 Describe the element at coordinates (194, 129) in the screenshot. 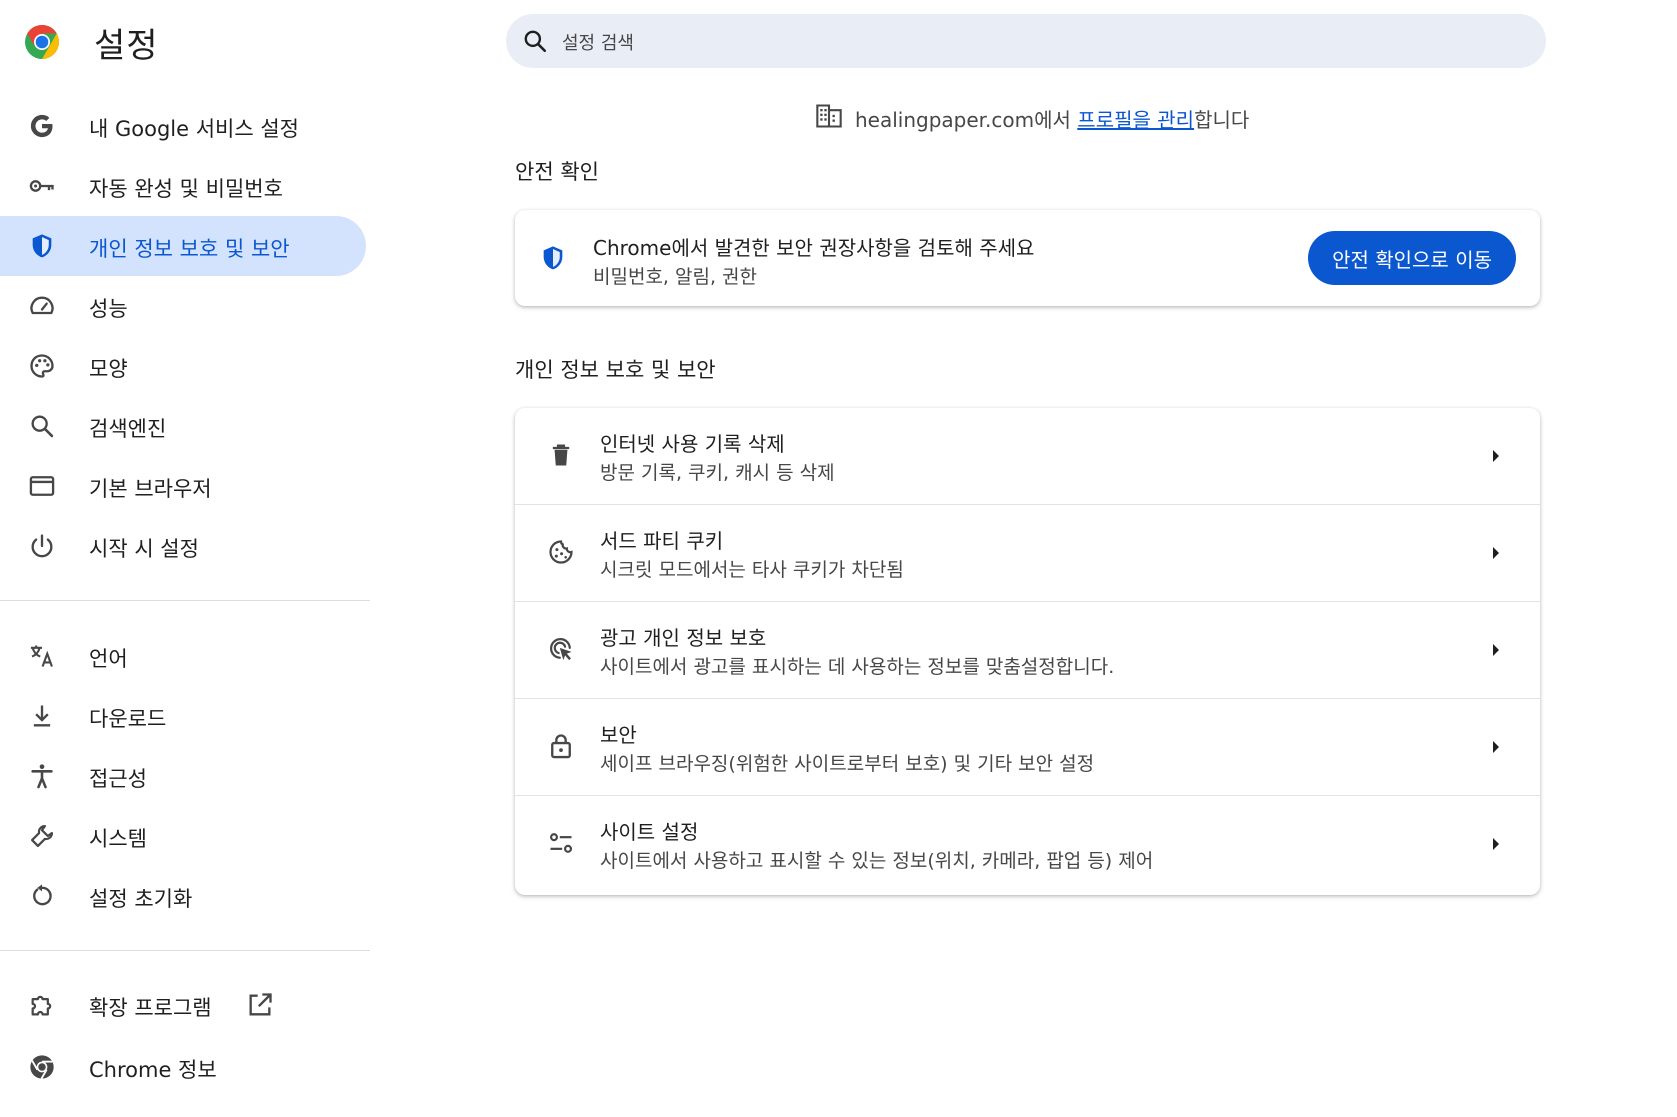

I see `sidebar-item-label: 내 Google 서비스 설정` at that location.